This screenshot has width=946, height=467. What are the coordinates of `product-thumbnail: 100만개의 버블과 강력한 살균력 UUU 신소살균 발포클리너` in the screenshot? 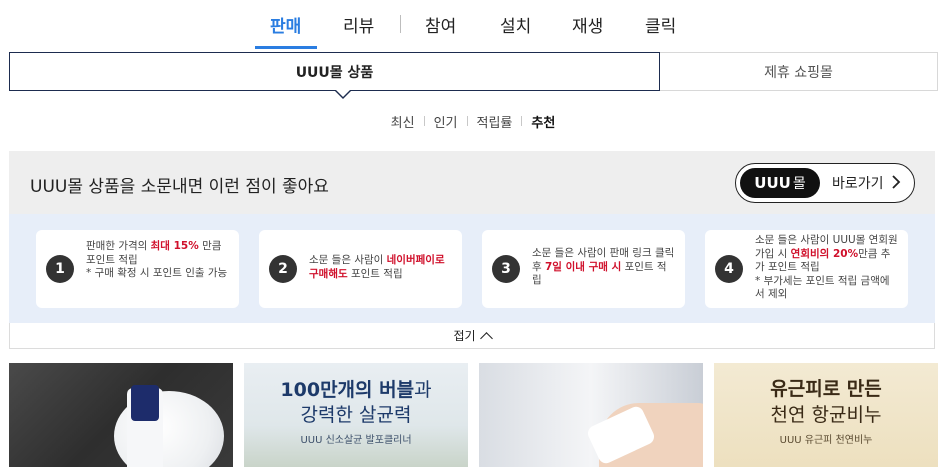 It's located at (356, 415).